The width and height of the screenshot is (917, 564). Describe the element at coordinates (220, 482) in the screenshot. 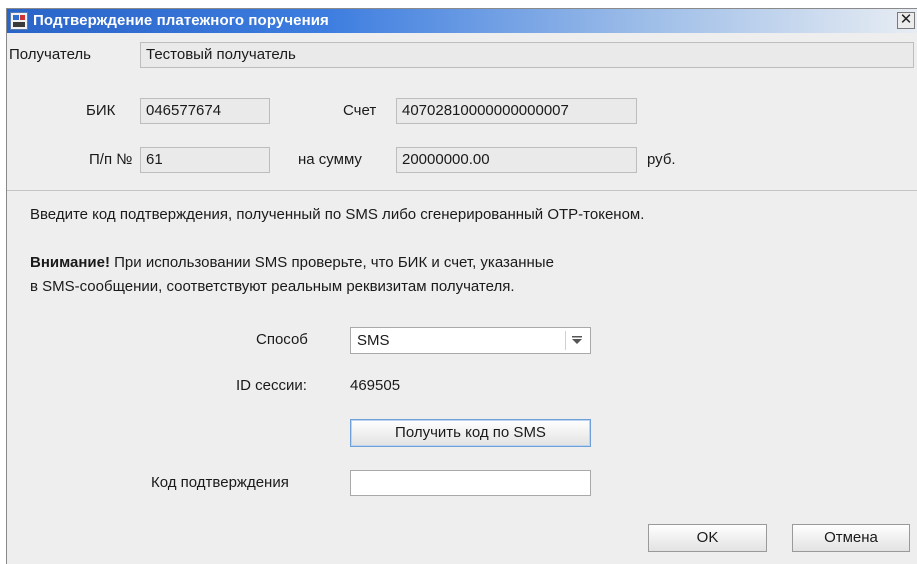

I see `confirmation-code-label: Код подтверждения` at that location.